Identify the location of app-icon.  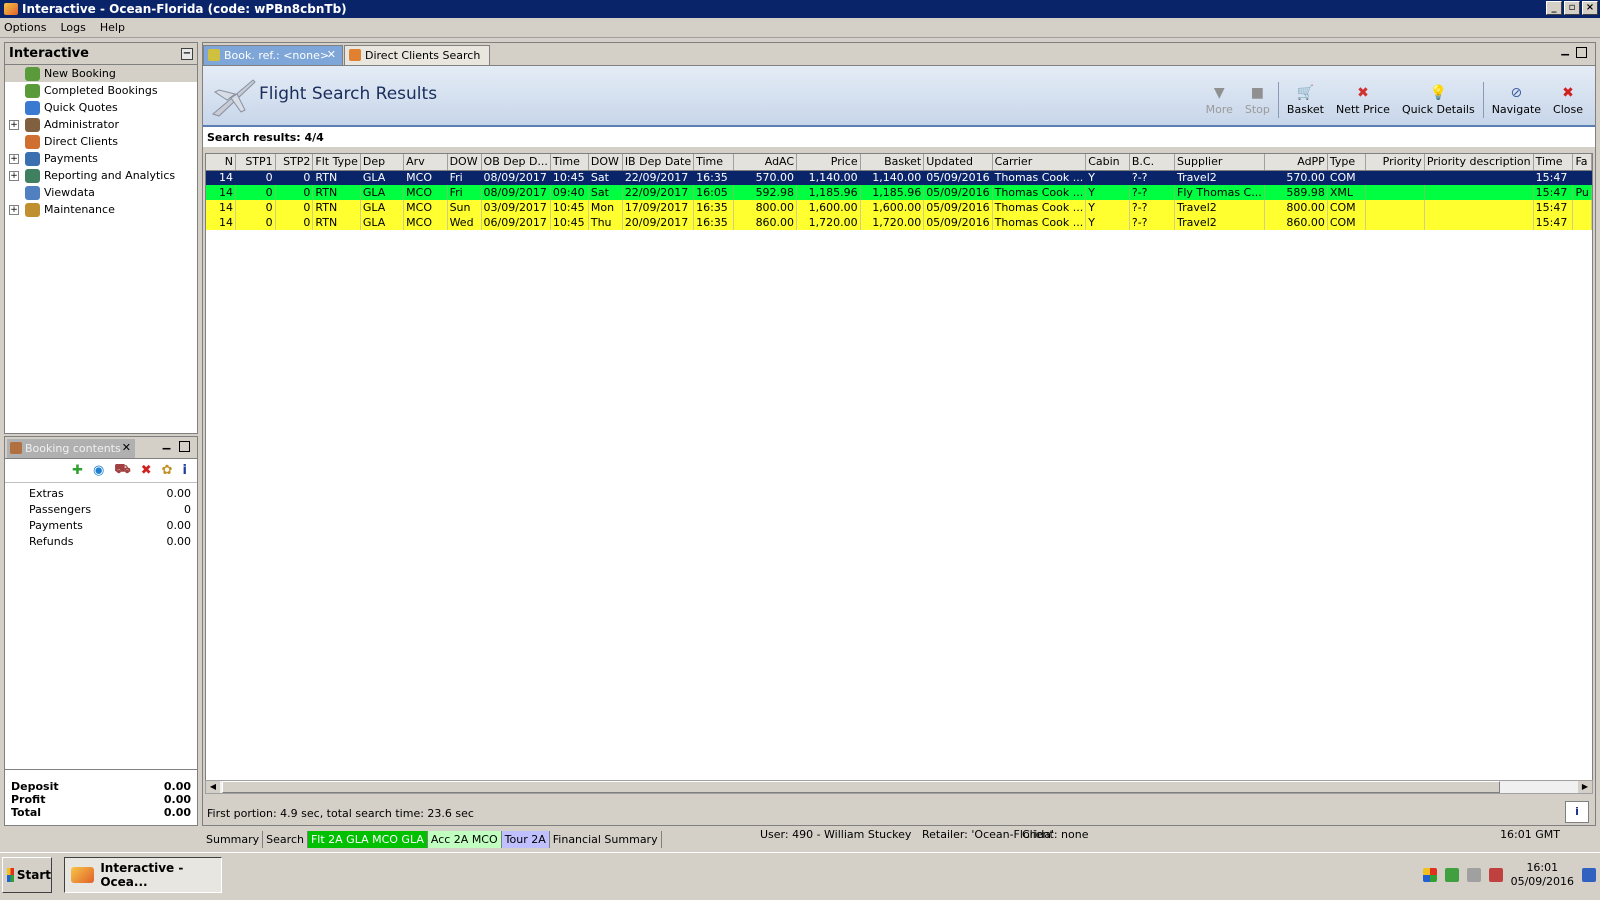
(11, 9).